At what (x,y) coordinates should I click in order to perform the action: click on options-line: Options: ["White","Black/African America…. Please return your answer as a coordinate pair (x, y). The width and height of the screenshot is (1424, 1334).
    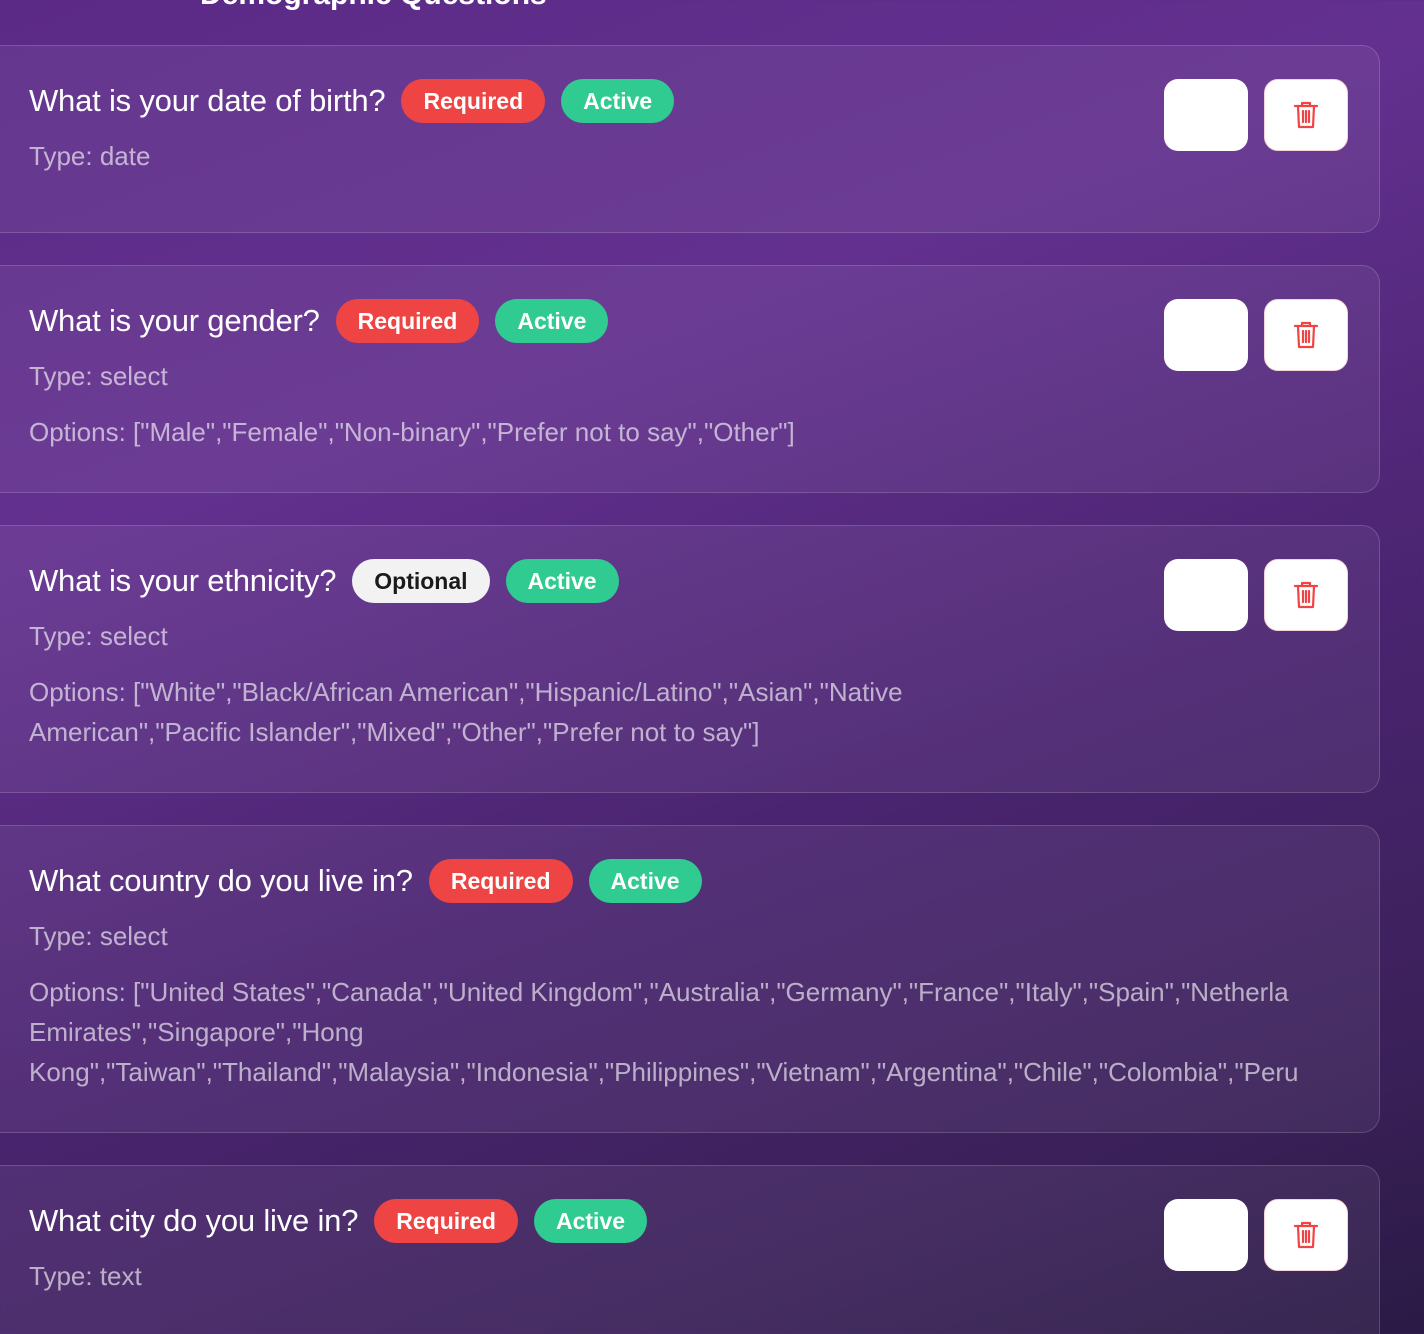
    Looking at the image, I should click on (466, 692).